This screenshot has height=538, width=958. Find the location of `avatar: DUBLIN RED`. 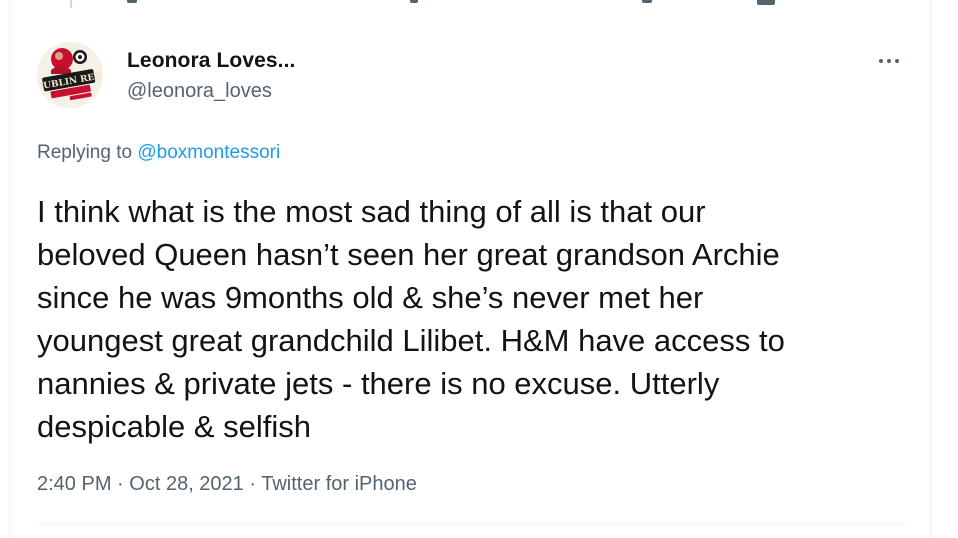

avatar: DUBLIN RED is located at coordinates (70, 75).